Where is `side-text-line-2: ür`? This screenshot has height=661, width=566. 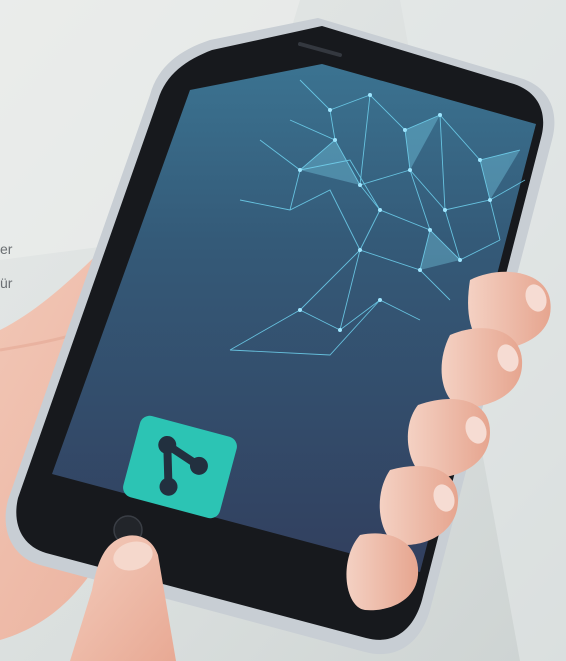 side-text-line-2: ür is located at coordinates (6, 283).